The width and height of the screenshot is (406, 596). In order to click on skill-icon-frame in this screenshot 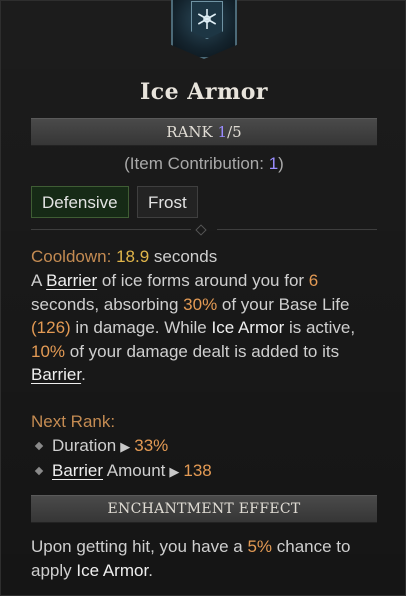, I will do `click(204, 29)`.